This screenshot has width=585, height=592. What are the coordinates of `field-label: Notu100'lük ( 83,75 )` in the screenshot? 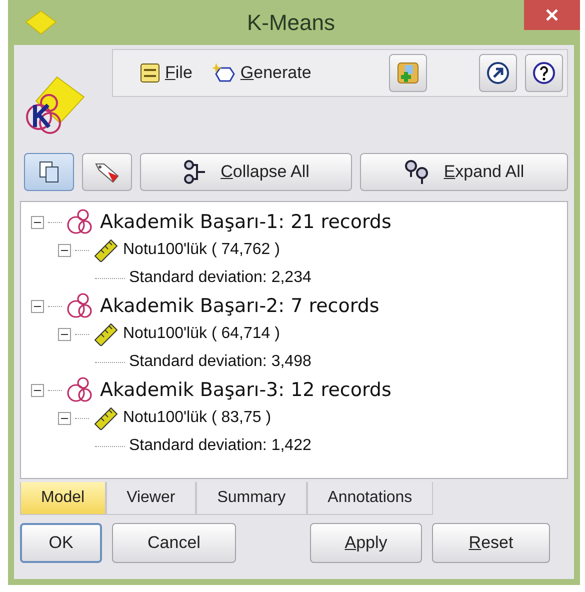 It's located at (197, 418).